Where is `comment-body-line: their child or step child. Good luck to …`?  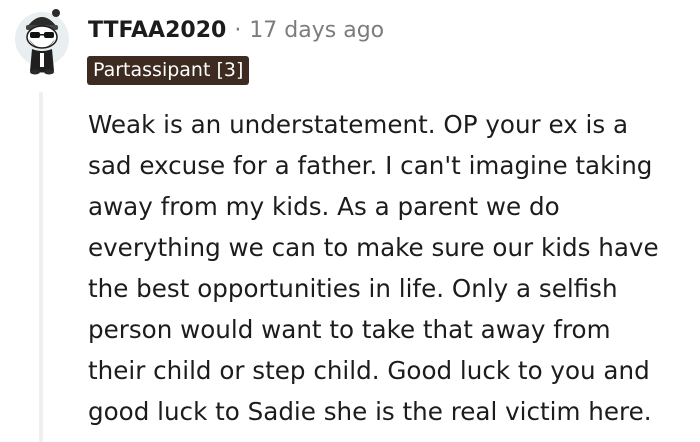
comment-body-line: their child or step child. Good luck to … is located at coordinates (369, 370).